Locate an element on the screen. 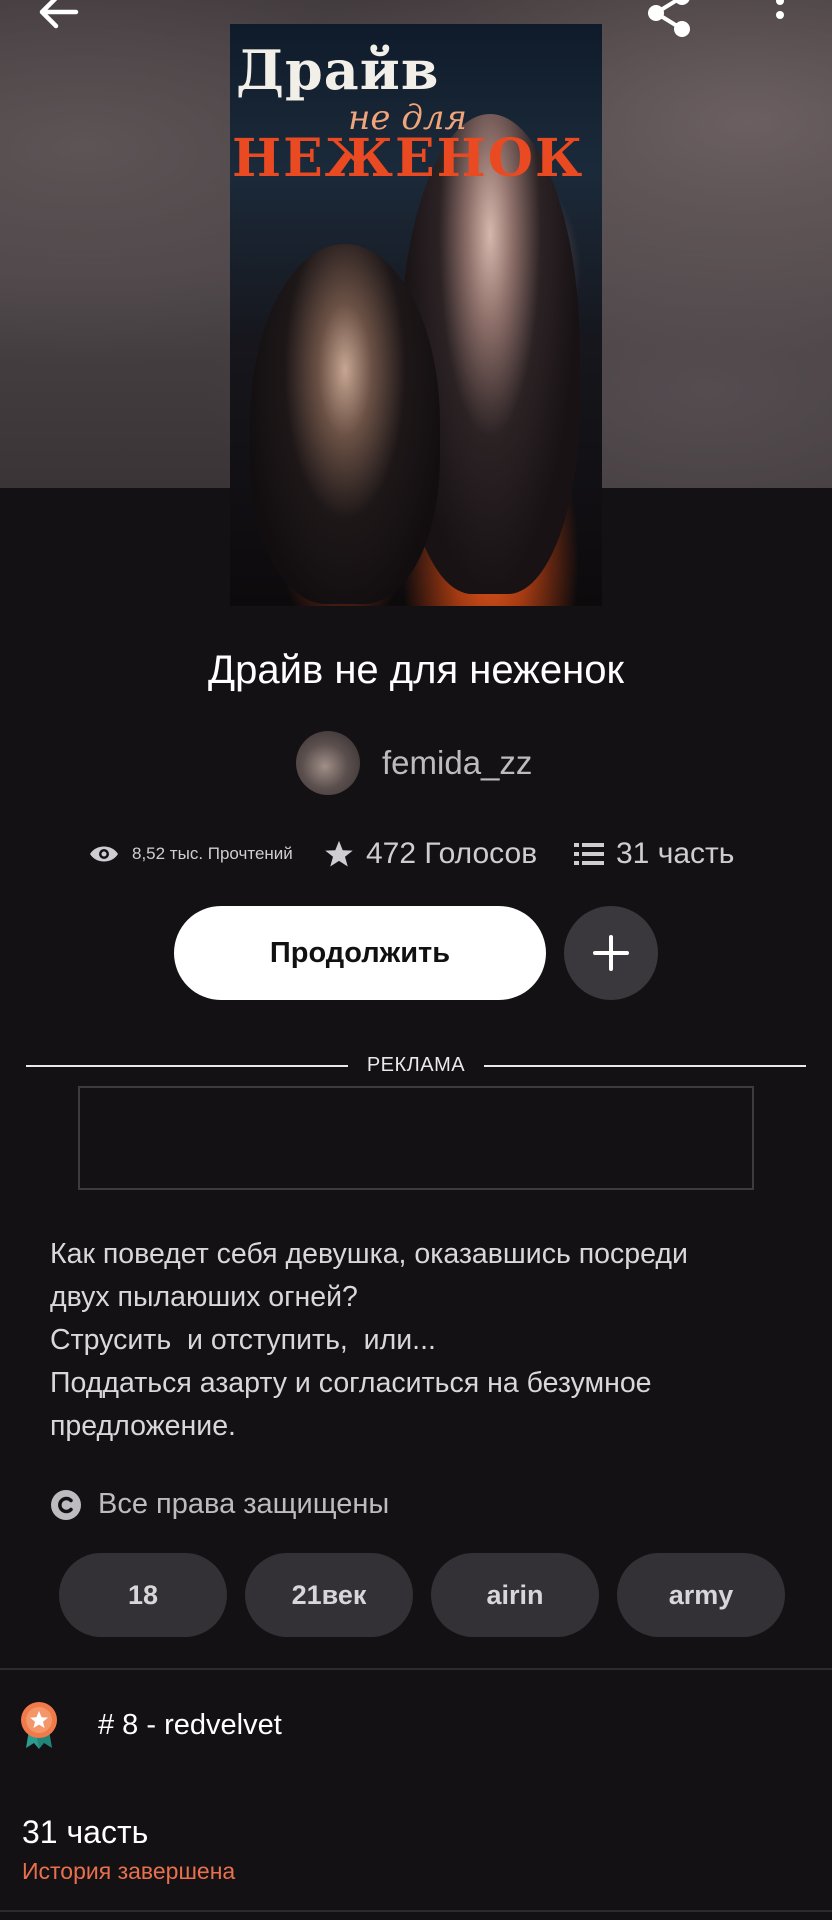 Image resolution: width=832 pixels, height=1920 pixels. cover-title-line-1: Драйв is located at coordinates (338, 70).